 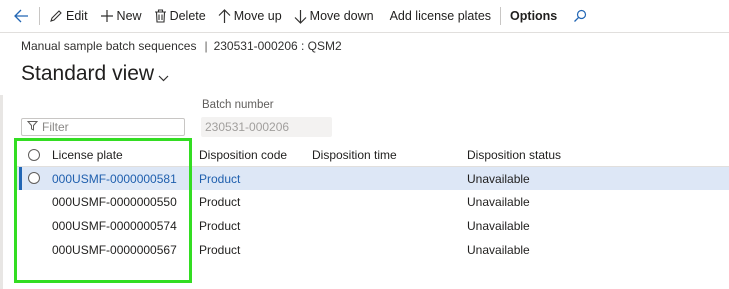 What do you see at coordinates (373, 249) in the screenshot?
I see `table-row: 000USMF-0000000567 Product Unavailable` at bounding box center [373, 249].